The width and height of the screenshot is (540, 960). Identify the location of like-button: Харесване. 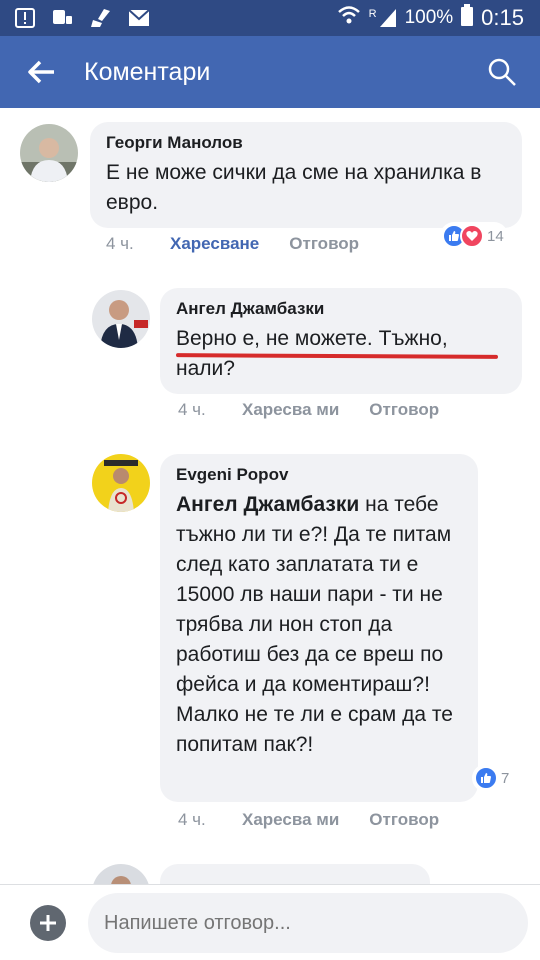
(214, 244).